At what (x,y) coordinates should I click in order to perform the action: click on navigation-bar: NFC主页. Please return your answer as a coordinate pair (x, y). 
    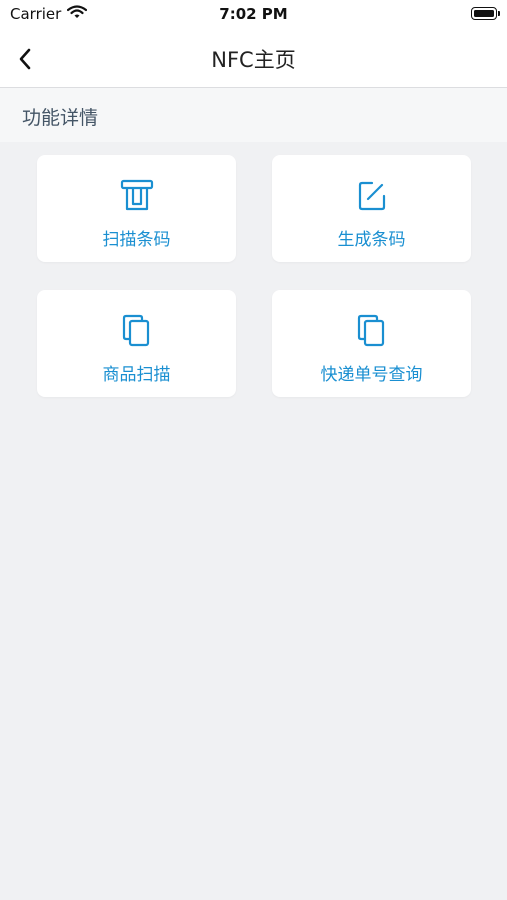
    Looking at the image, I should click on (253, 59).